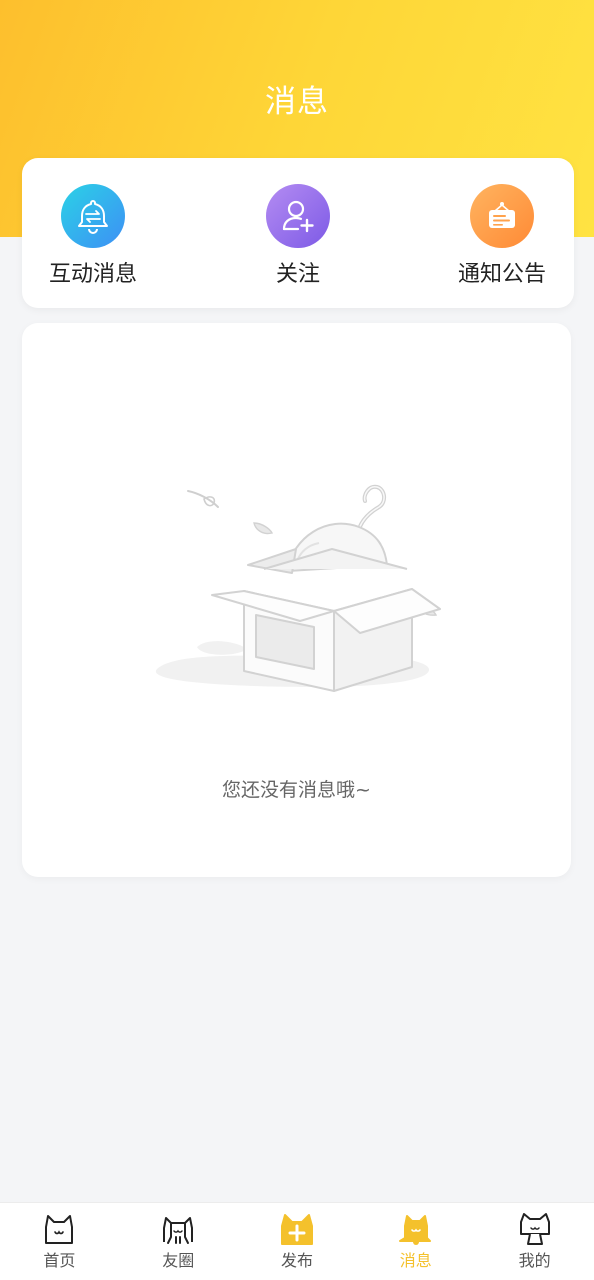 The height and width of the screenshot is (1280, 594). I want to click on bell-exchange-icon, so click(93, 216).